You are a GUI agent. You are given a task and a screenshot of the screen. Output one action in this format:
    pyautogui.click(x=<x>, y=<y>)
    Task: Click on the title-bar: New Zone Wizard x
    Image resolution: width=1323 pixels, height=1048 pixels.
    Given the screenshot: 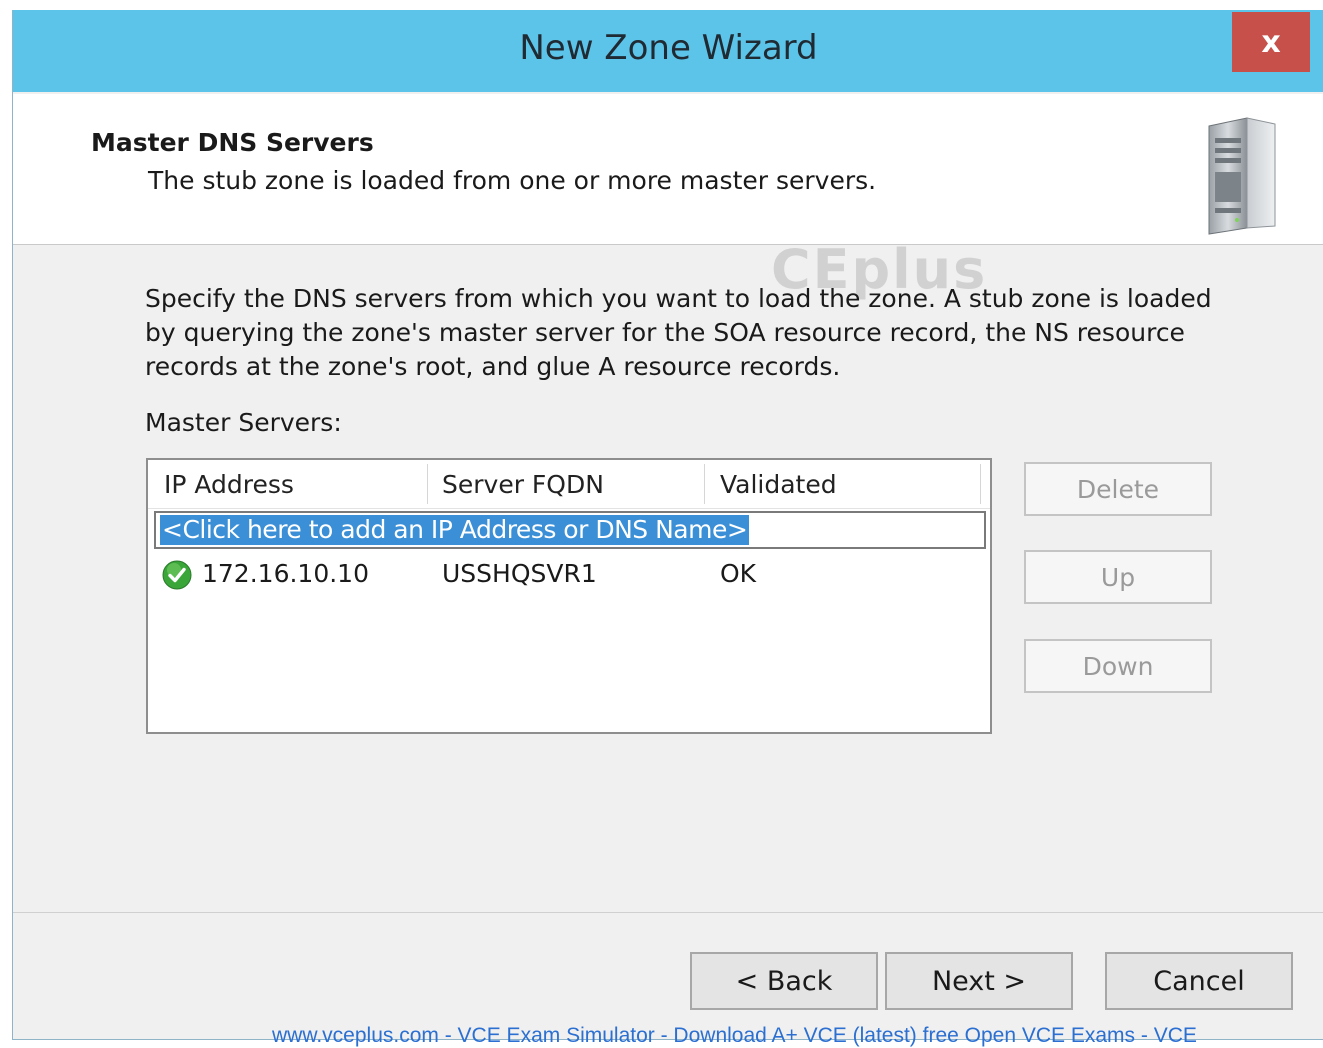 What is the action you would take?
    pyautogui.click(x=668, y=51)
    